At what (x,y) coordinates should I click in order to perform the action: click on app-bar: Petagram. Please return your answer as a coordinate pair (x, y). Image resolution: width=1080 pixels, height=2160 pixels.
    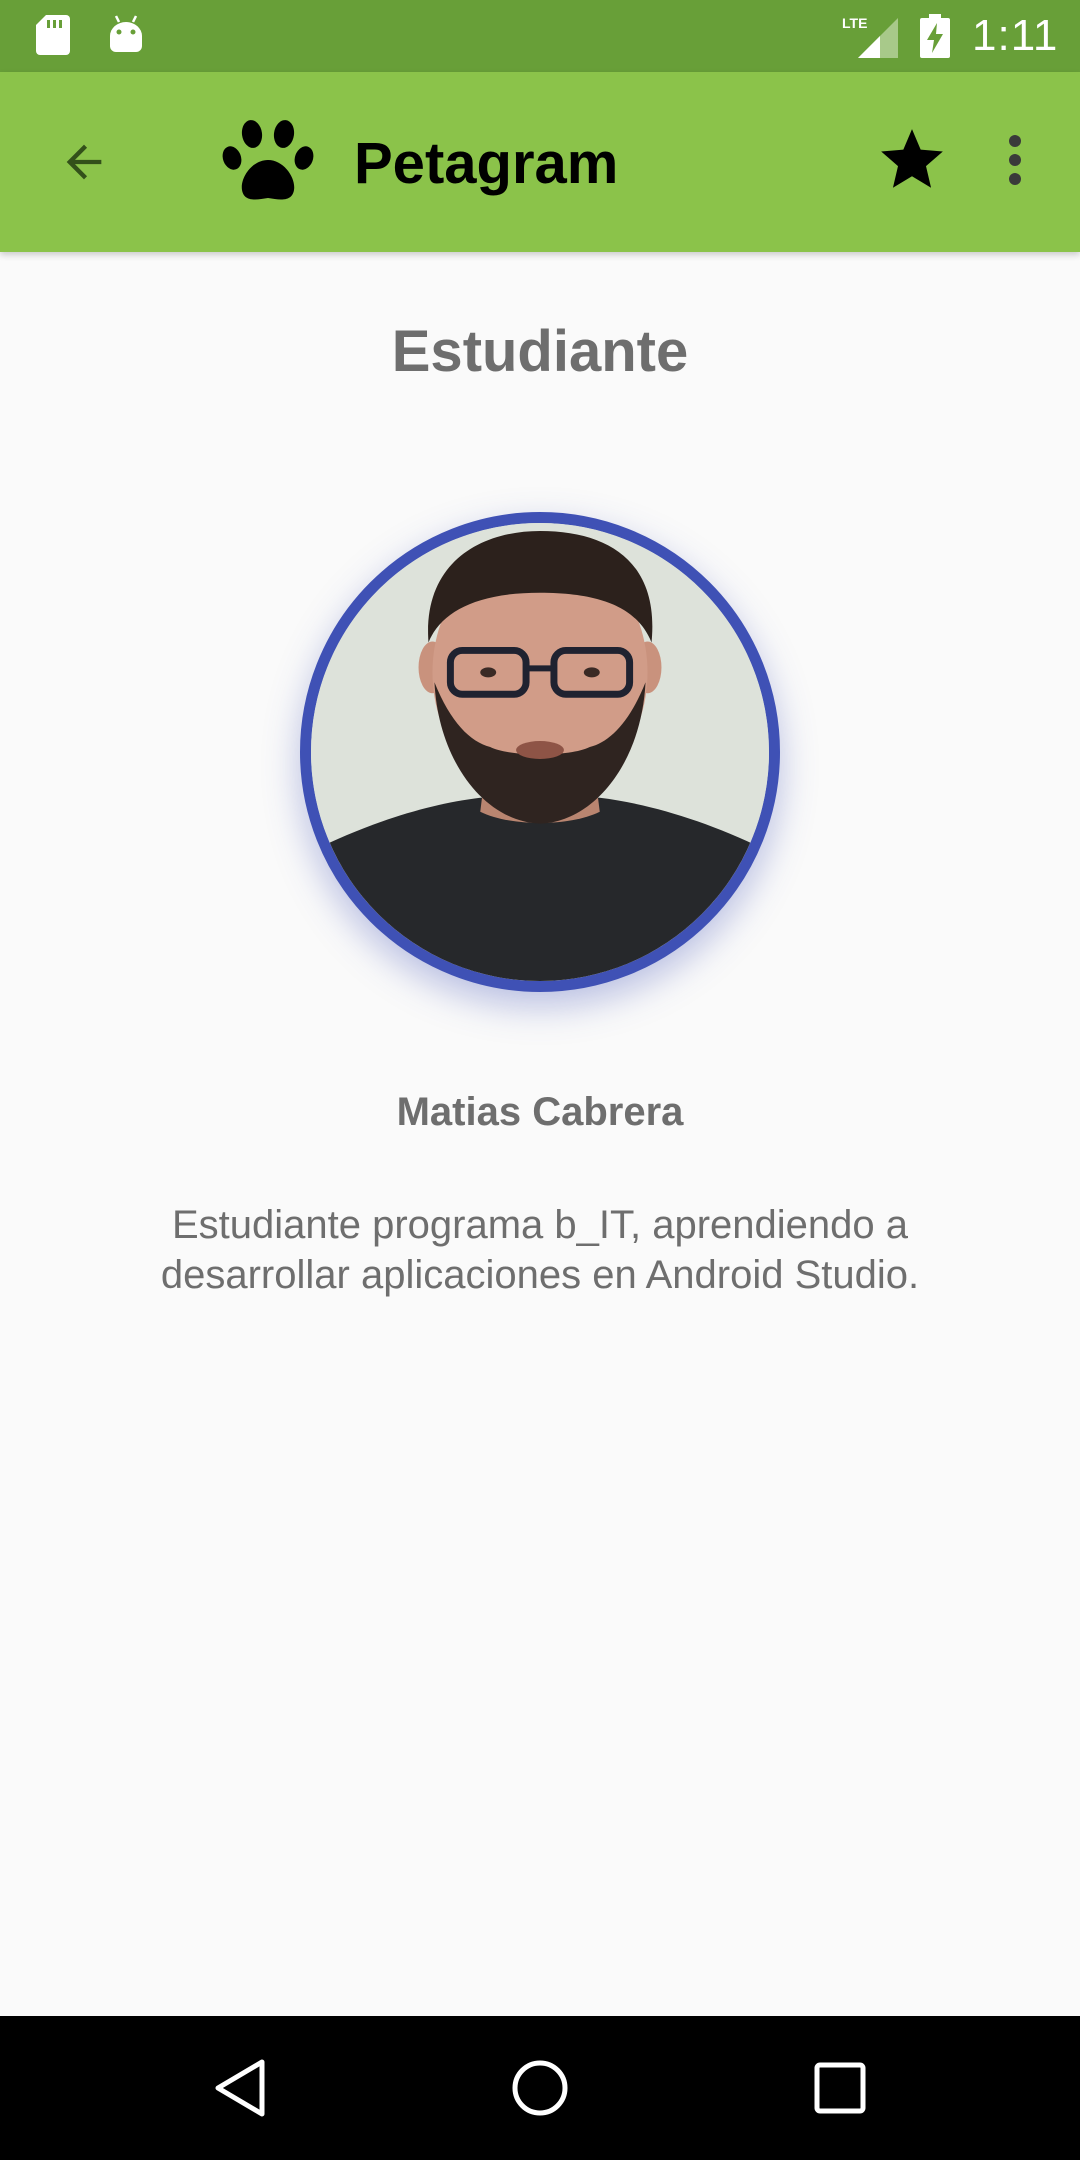
    Looking at the image, I should click on (540, 162).